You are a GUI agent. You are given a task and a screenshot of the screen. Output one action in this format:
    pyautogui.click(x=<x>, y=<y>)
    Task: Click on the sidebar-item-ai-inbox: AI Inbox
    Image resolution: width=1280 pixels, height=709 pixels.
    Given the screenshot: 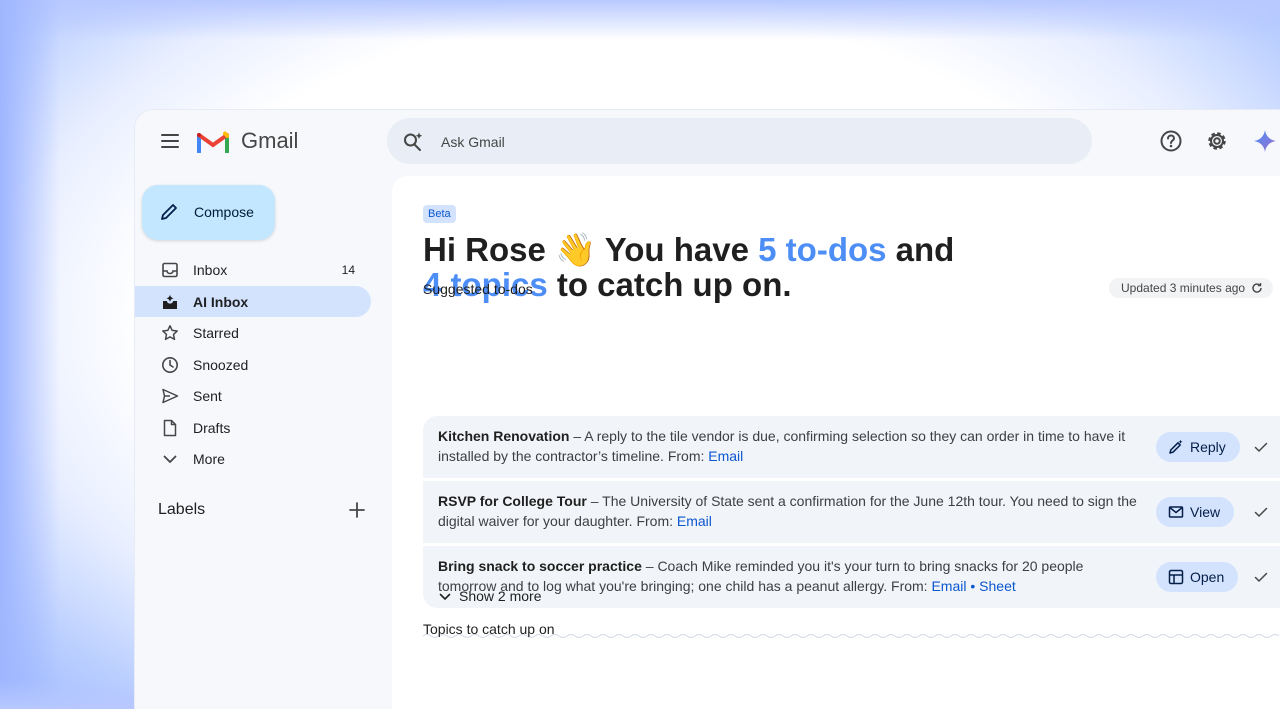 What is the action you would take?
    pyautogui.click(x=253, y=301)
    